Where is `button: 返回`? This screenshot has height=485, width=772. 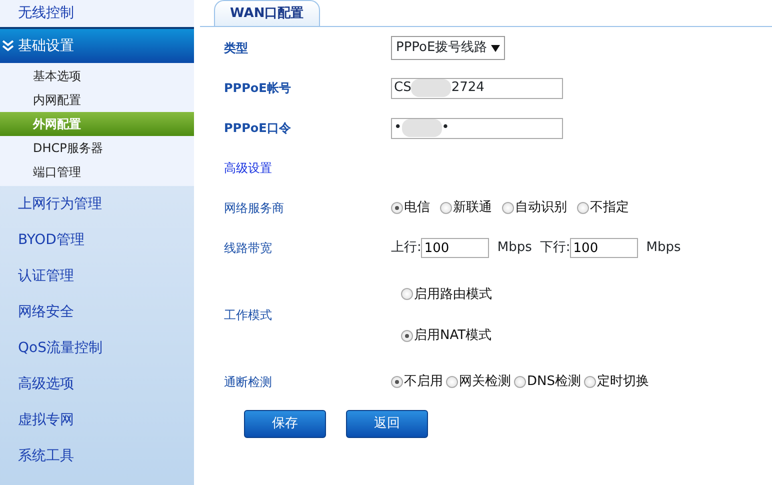
button: 返回 is located at coordinates (387, 424).